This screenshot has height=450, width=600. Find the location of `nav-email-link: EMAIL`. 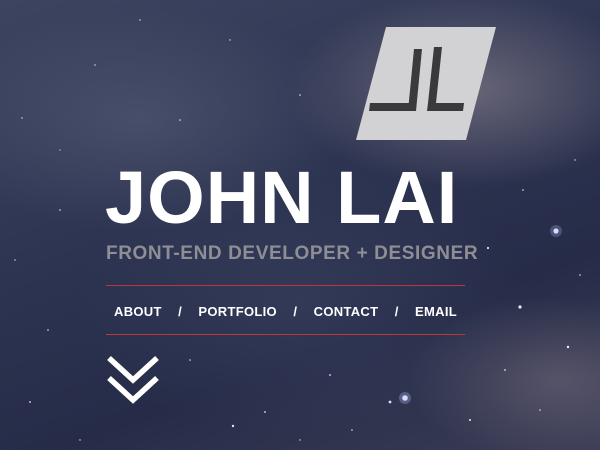

nav-email-link: EMAIL is located at coordinates (436, 311).